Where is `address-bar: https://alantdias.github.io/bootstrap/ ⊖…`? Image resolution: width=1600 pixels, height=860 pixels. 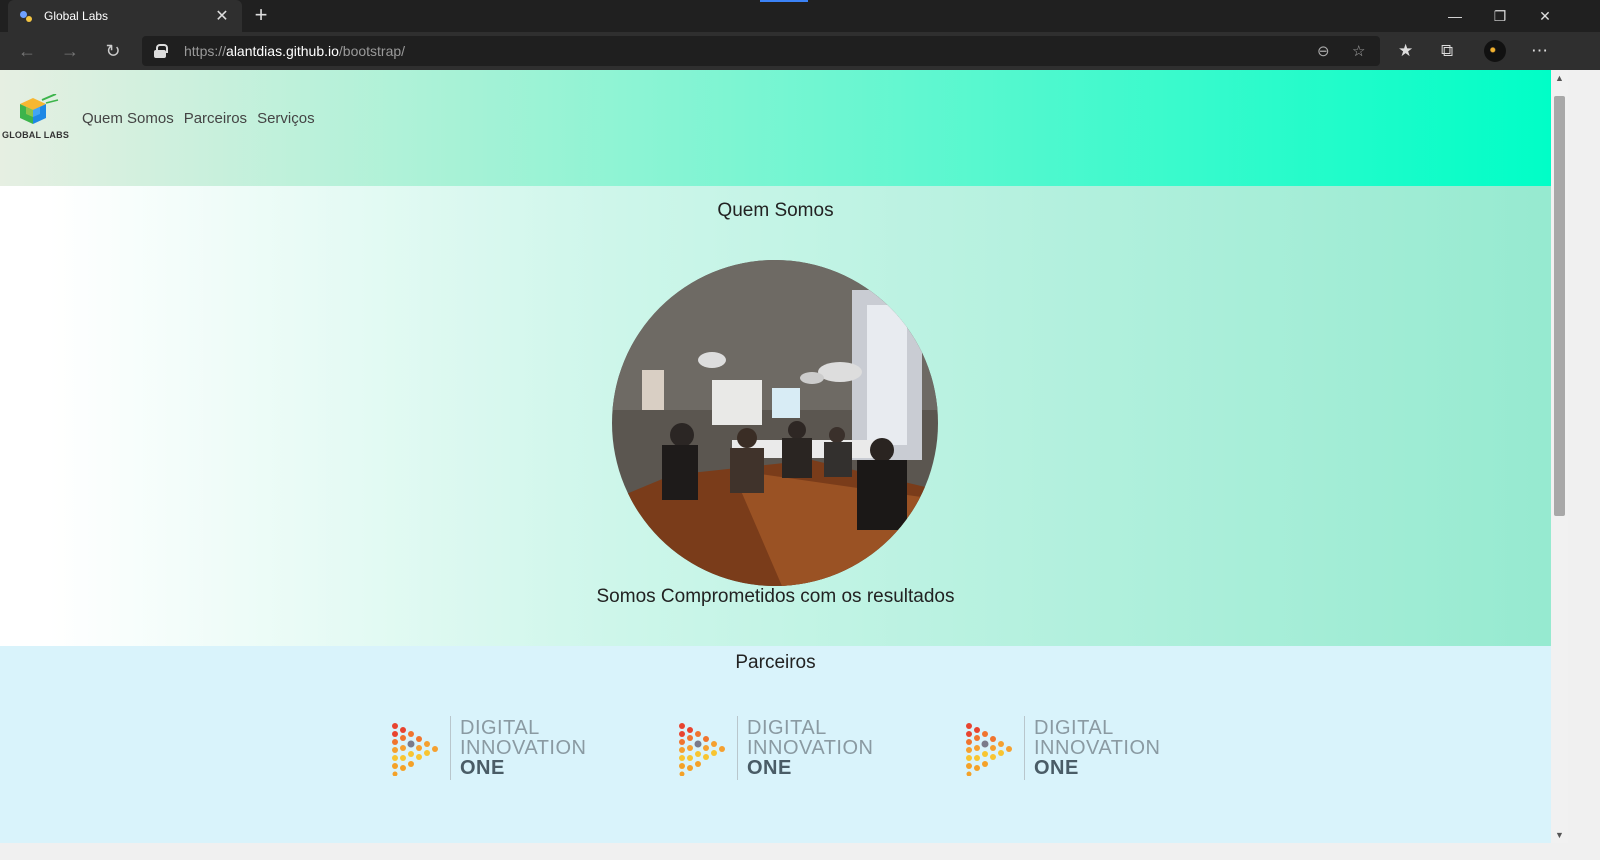
address-bar: https://alantdias.github.io/bootstrap/ ⊖… is located at coordinates (761, 51).